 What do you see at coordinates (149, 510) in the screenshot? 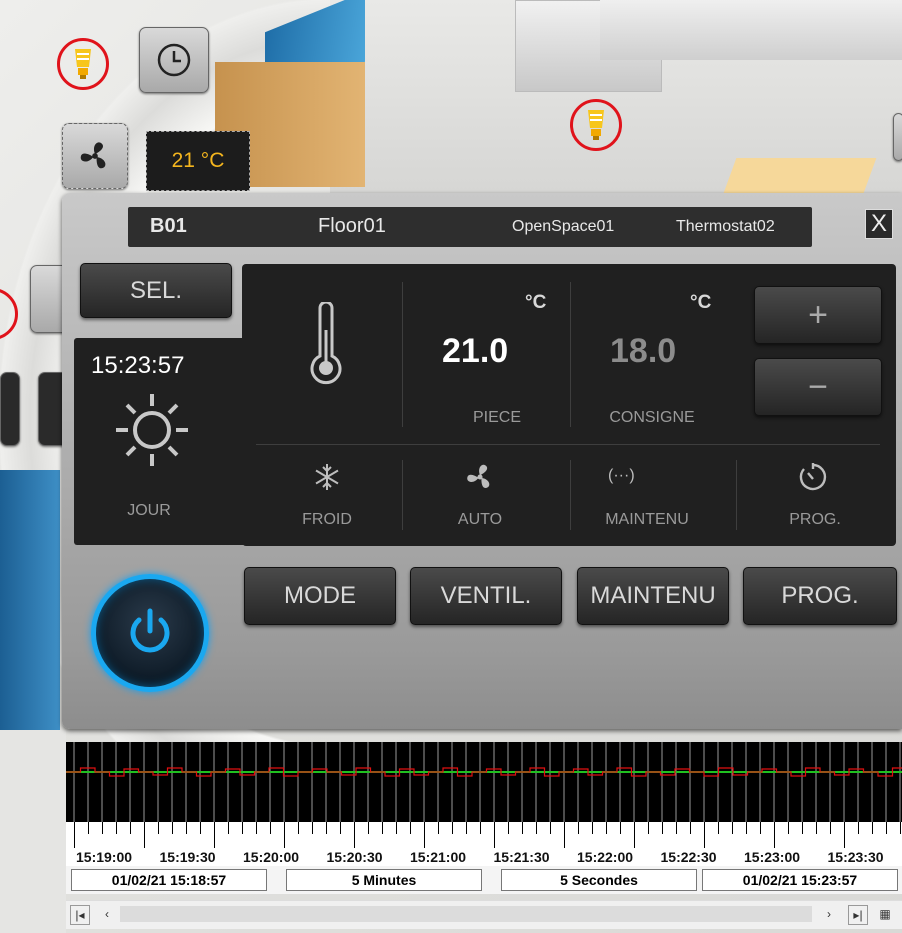
I see `period-label: JOUR` at bounding box center [149, 510].